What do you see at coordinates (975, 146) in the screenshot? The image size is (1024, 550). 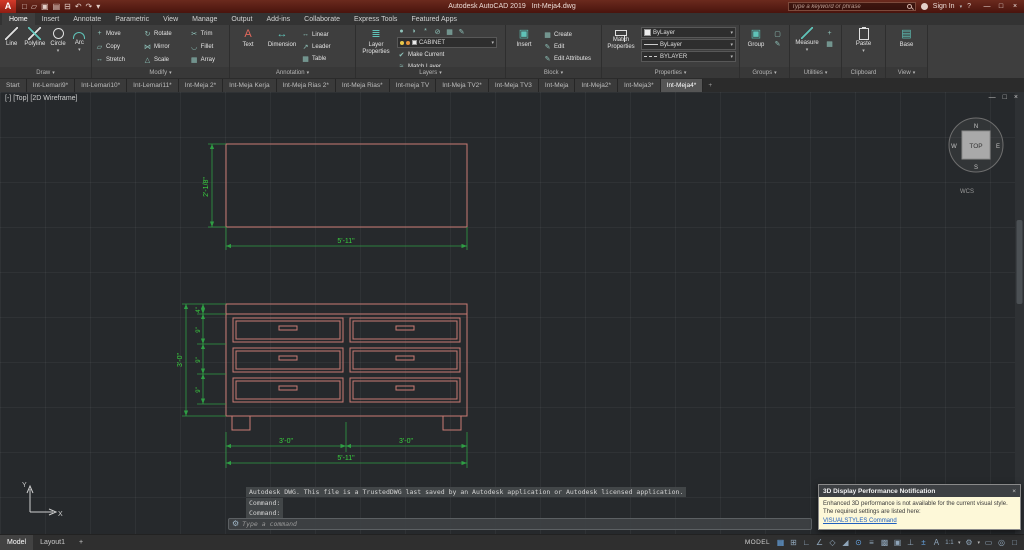 I see `viewcube-top-label: TOP` at bounding box center [975, 146].